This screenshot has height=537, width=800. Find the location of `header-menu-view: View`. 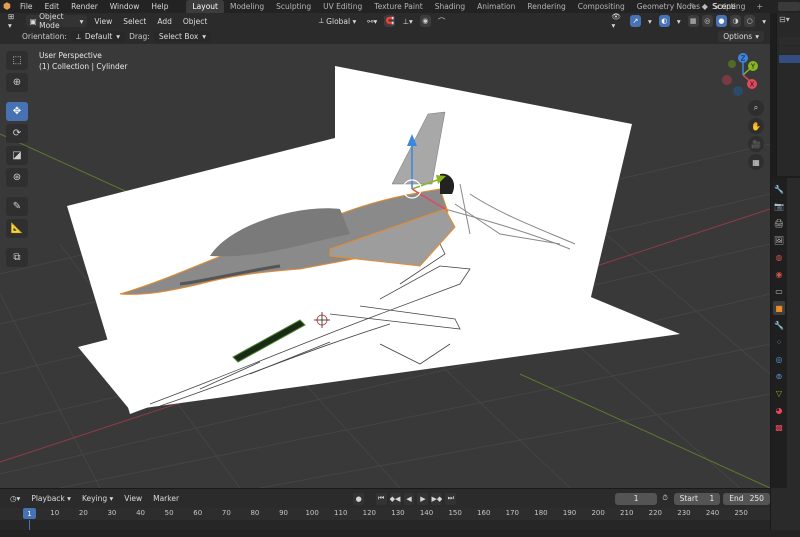

header-menu-view: View is located at coordinates (103, 21).